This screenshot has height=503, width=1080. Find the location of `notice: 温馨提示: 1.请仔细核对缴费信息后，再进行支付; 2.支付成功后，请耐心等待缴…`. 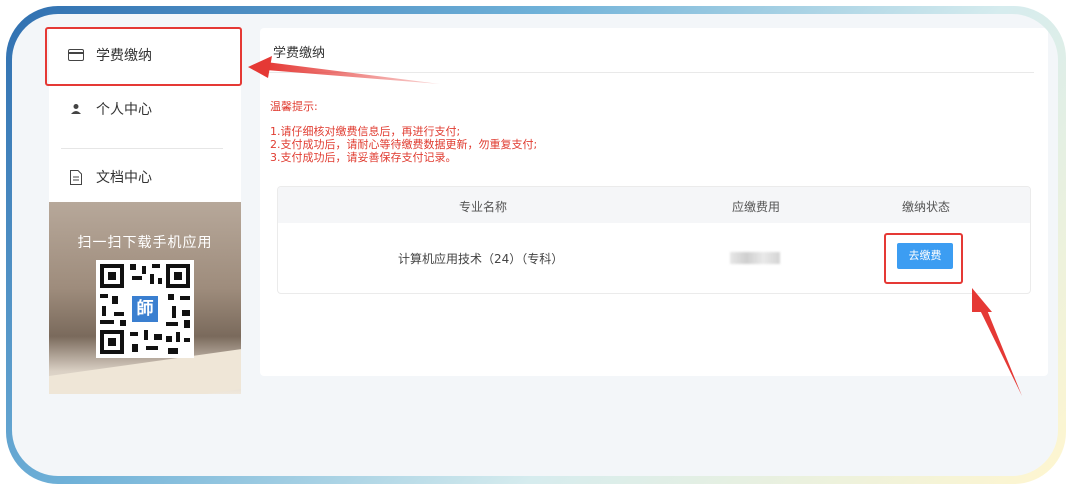

notice: 温馨提示: 1.请仔细核对缴费信息后，再进行支付; 2.支付成功后，请耐心等待缴… is located at coordinates (403, 132).